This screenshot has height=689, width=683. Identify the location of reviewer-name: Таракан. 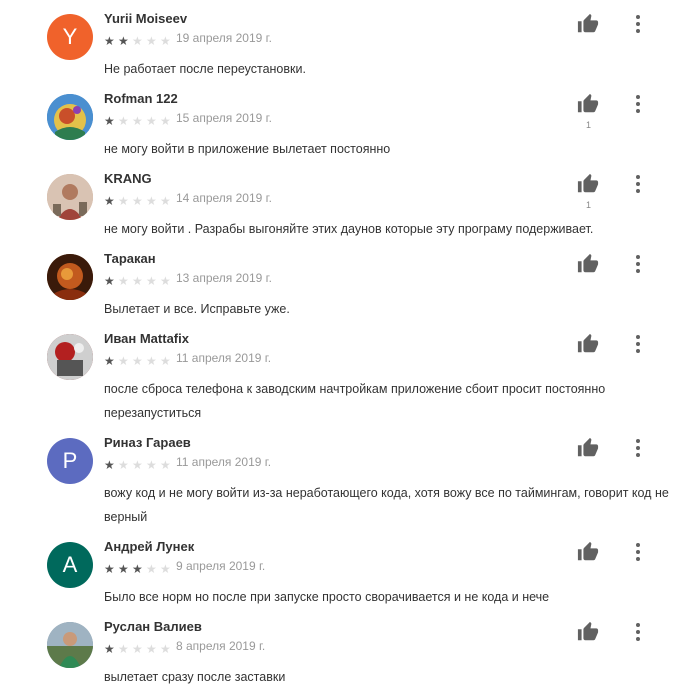
(130, 258).